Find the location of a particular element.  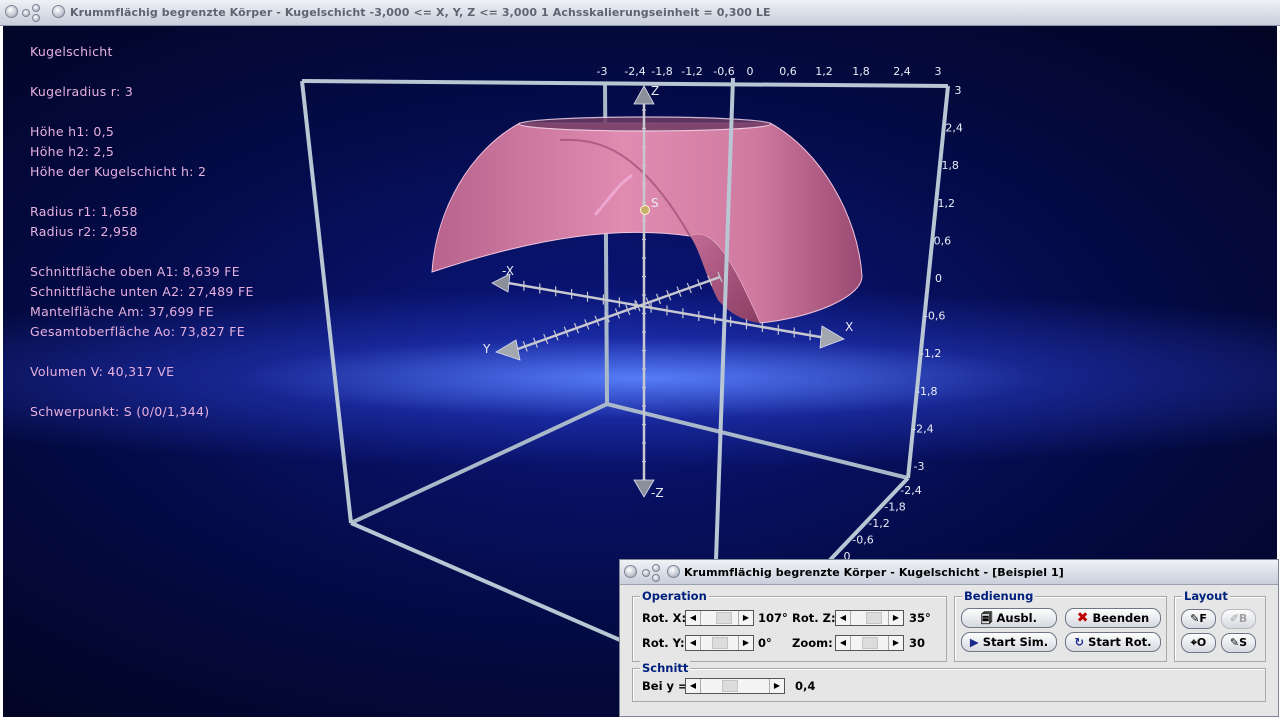

zoom-value: 30 is located at coordinates (917, 643).